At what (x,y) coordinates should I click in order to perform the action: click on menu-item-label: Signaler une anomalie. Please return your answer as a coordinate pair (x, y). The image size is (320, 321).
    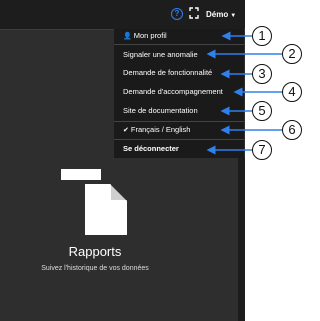
    Looking at the image, I should click on (160, 54).